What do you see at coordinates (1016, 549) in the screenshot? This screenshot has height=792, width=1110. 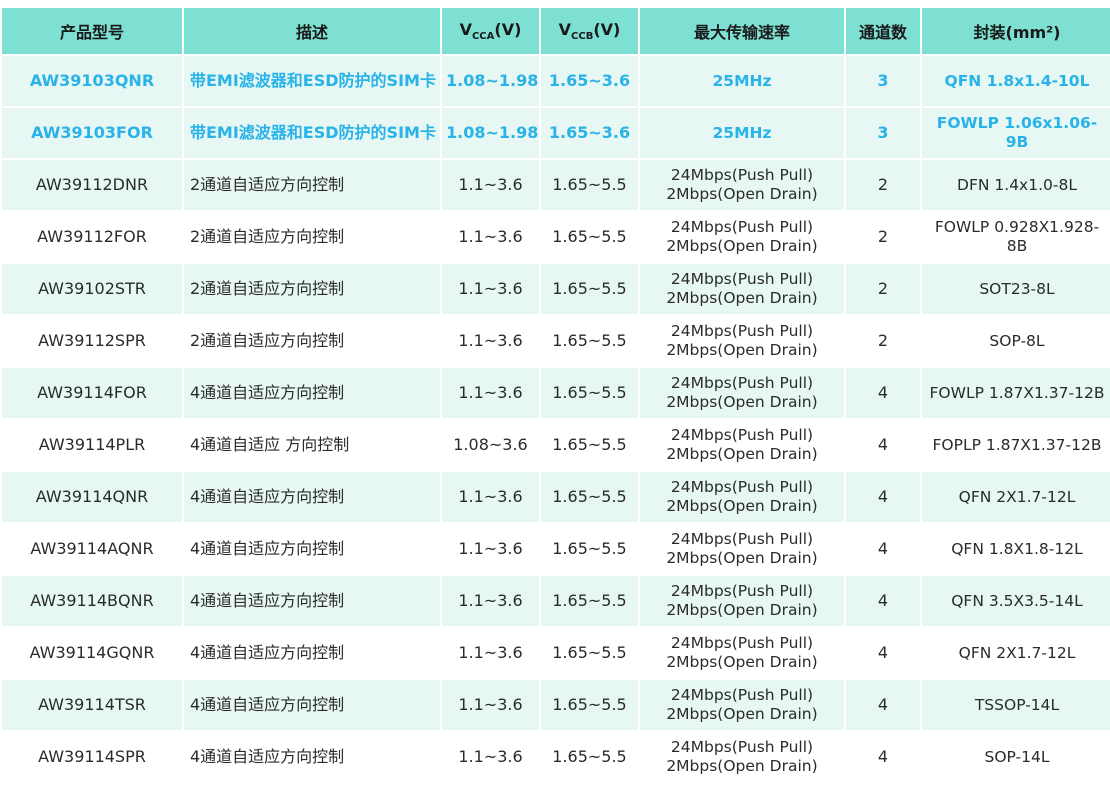 I see `package-cell: QFN 1.8X1.8-12L` at bounding box center [1016, 549].